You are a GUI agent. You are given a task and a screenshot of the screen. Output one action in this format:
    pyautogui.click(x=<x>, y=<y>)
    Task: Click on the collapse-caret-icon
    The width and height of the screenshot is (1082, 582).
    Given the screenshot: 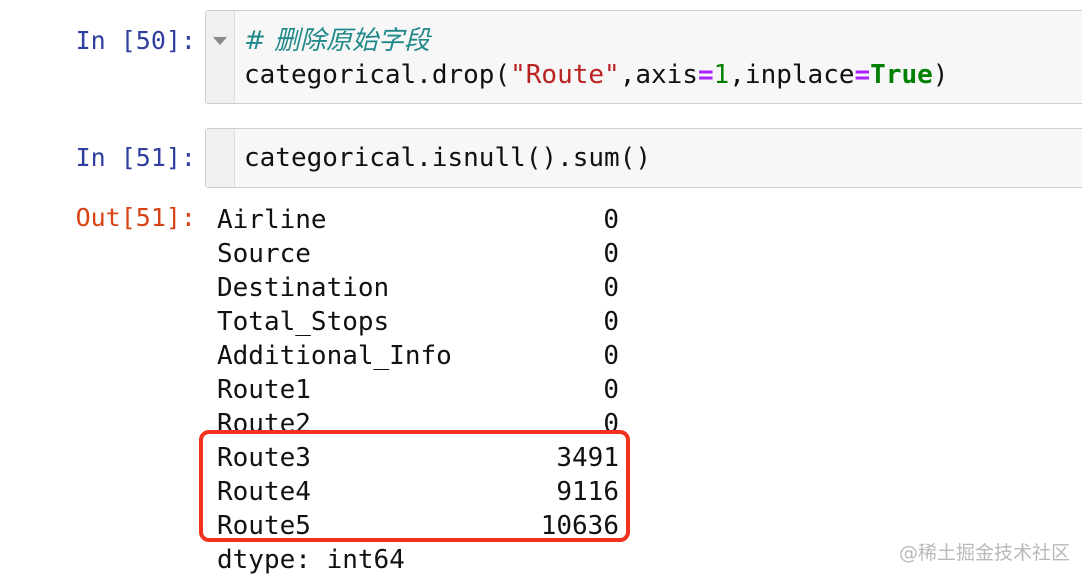 What is the action you would take?
    pyautogui.click(x=220, y=41)
    